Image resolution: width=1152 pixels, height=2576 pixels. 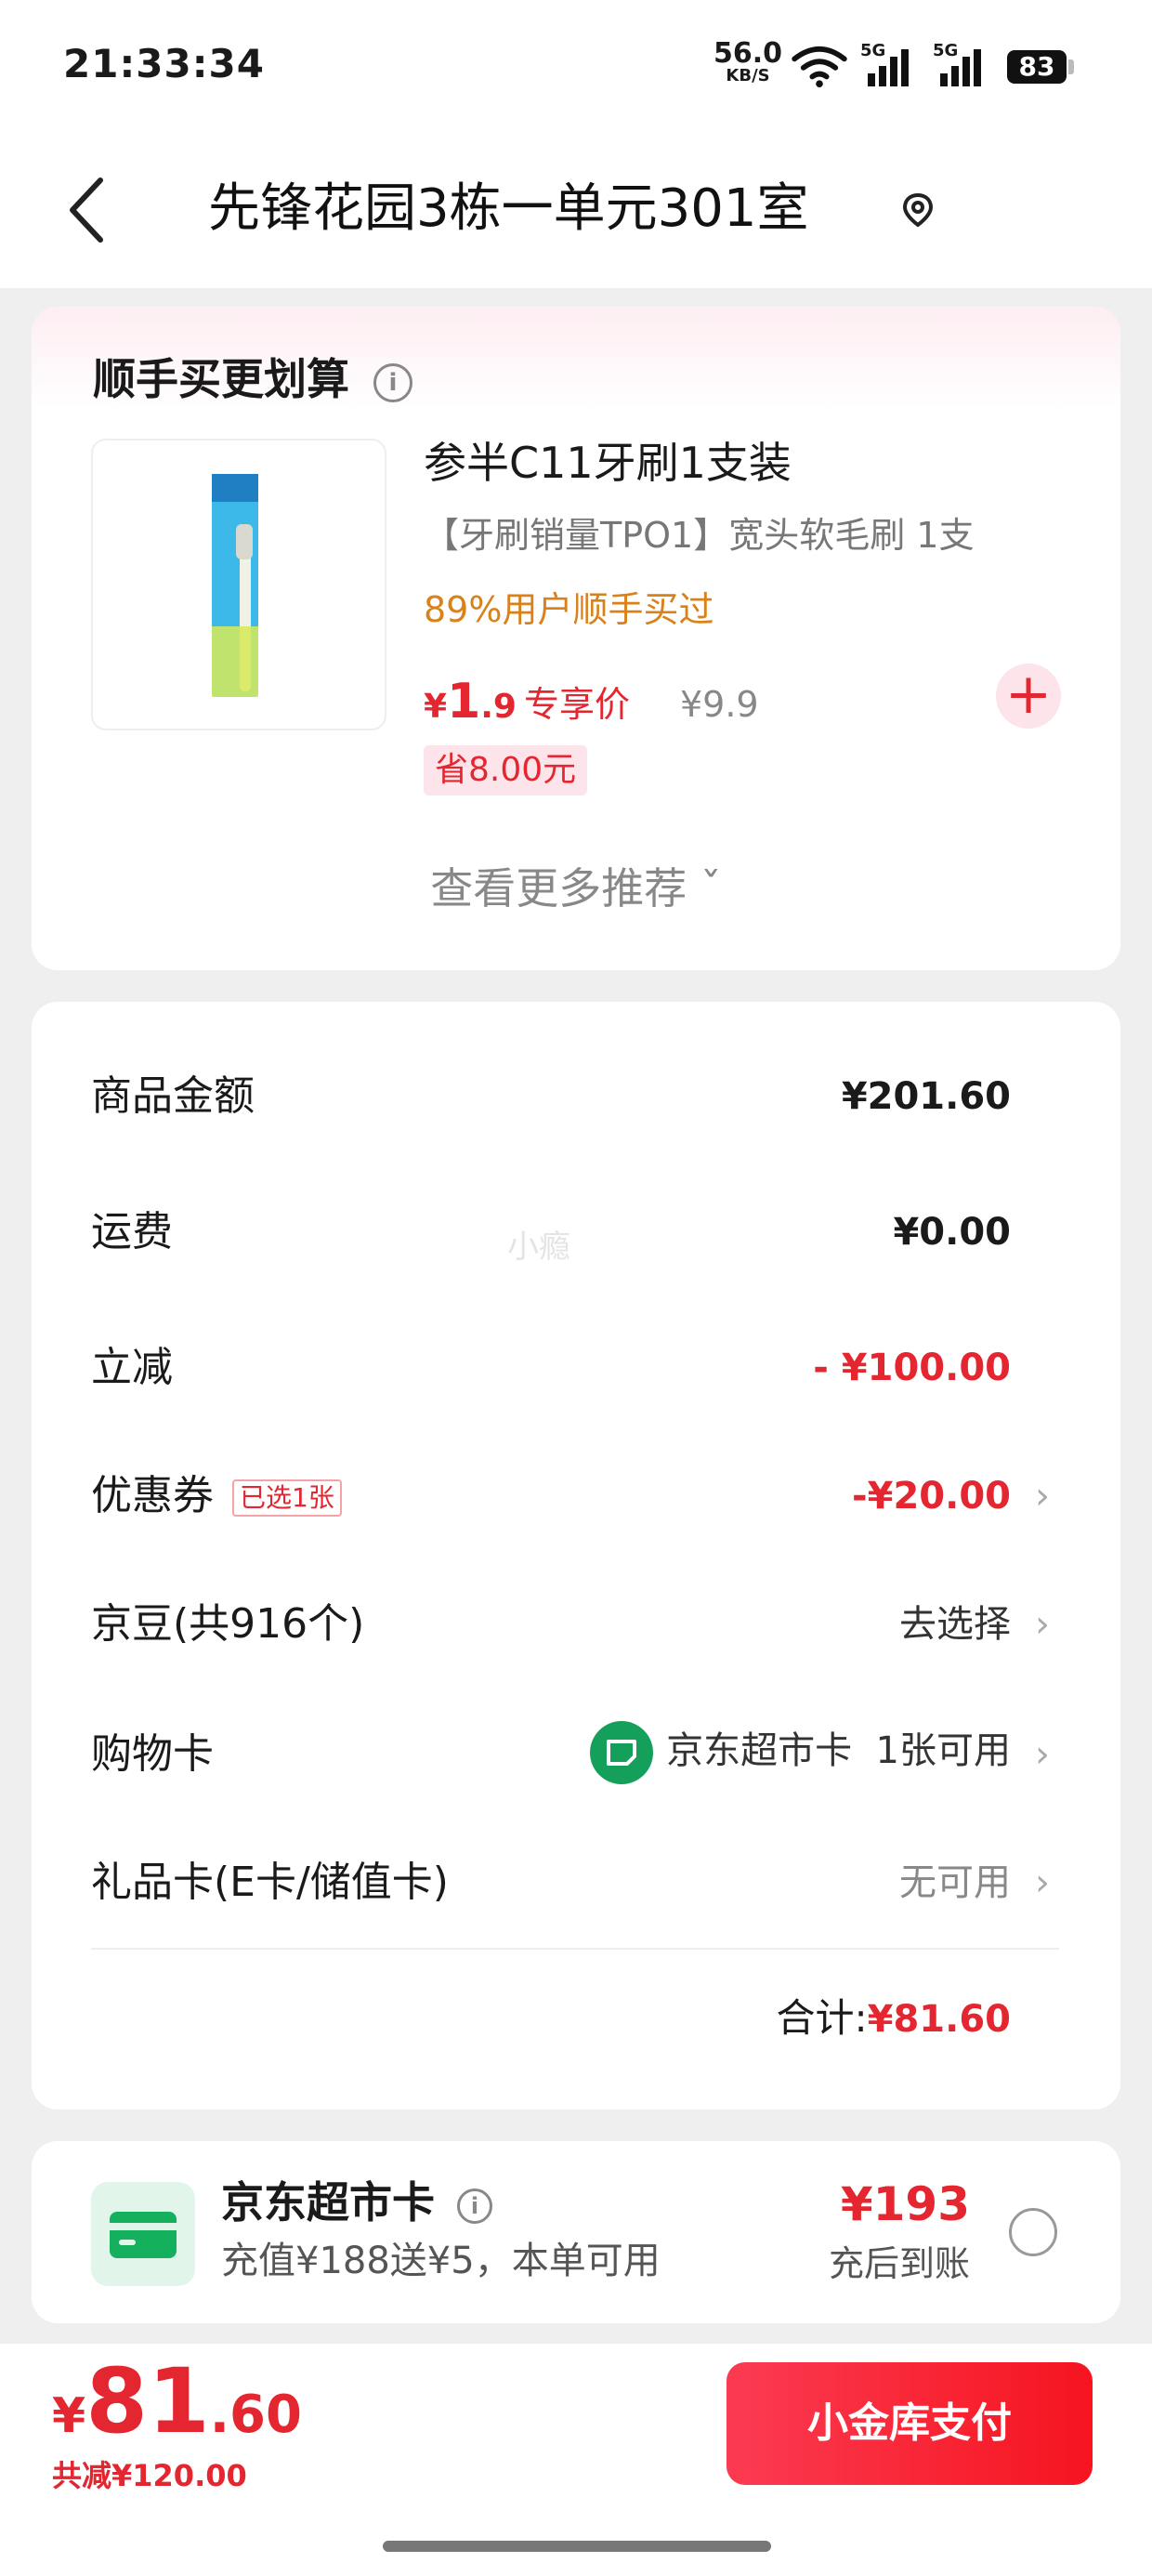 I want to click on total-row: 合计:¥81.60, so click(x=893, y=2019).